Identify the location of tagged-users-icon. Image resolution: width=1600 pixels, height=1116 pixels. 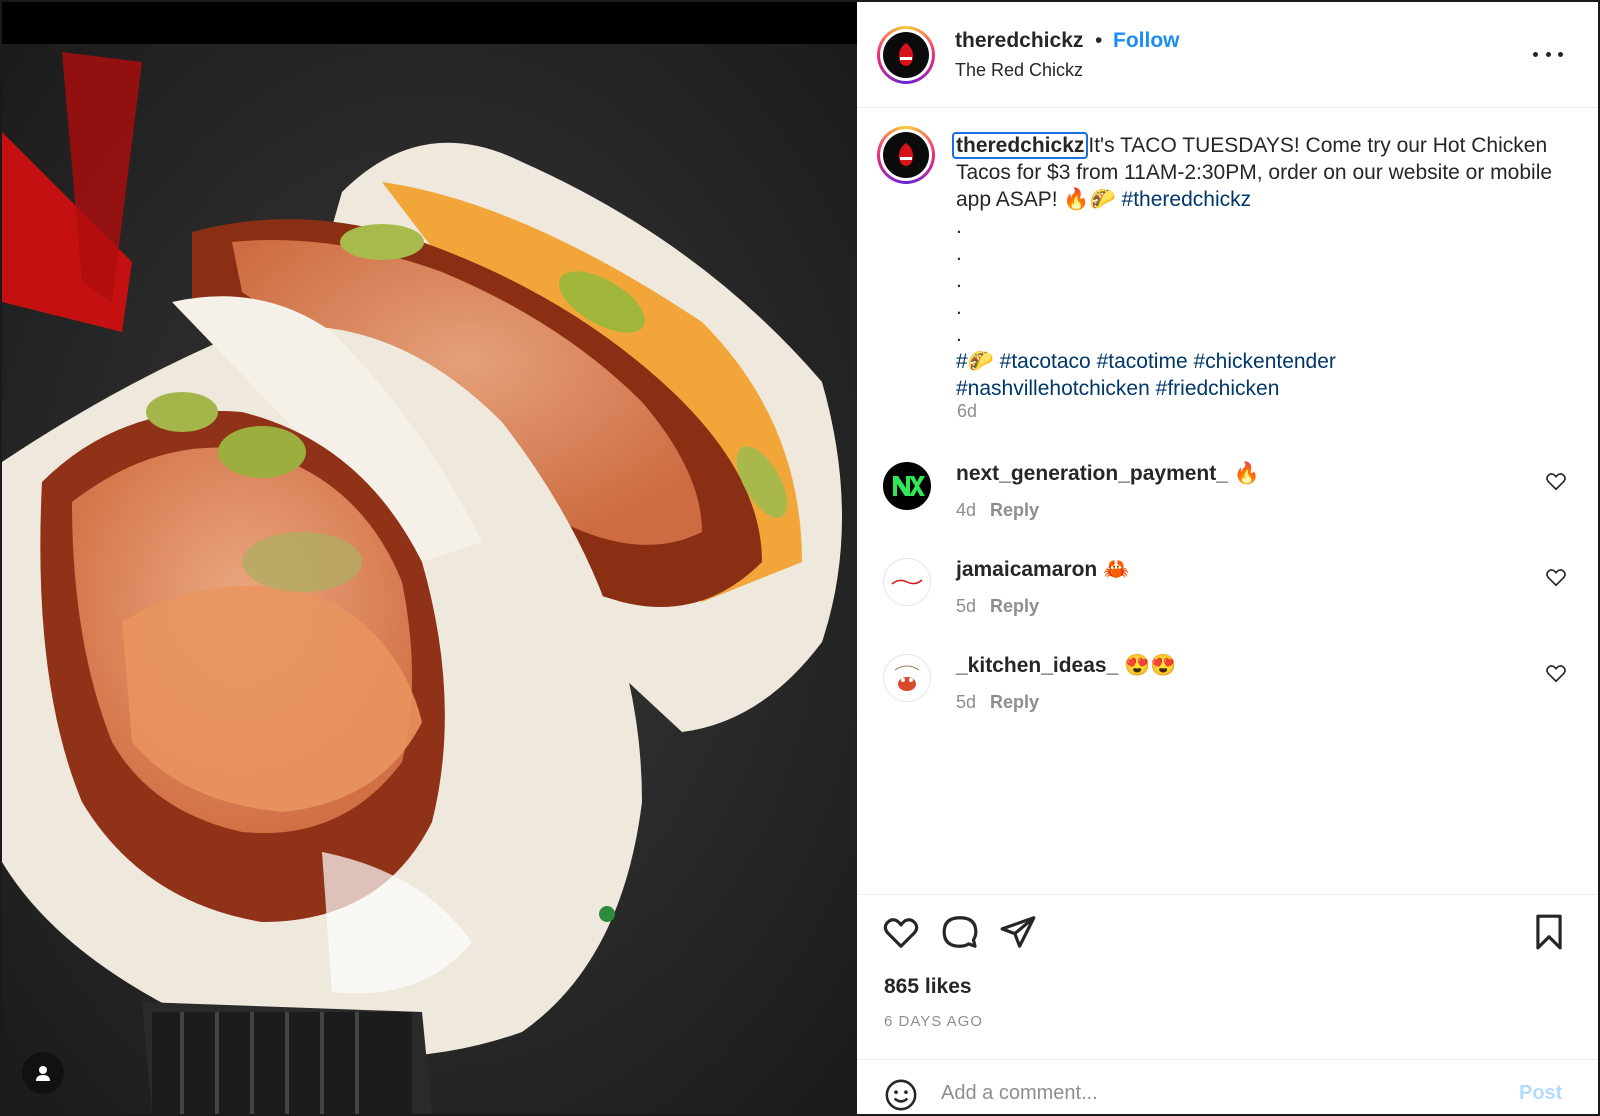
(43, 1073).